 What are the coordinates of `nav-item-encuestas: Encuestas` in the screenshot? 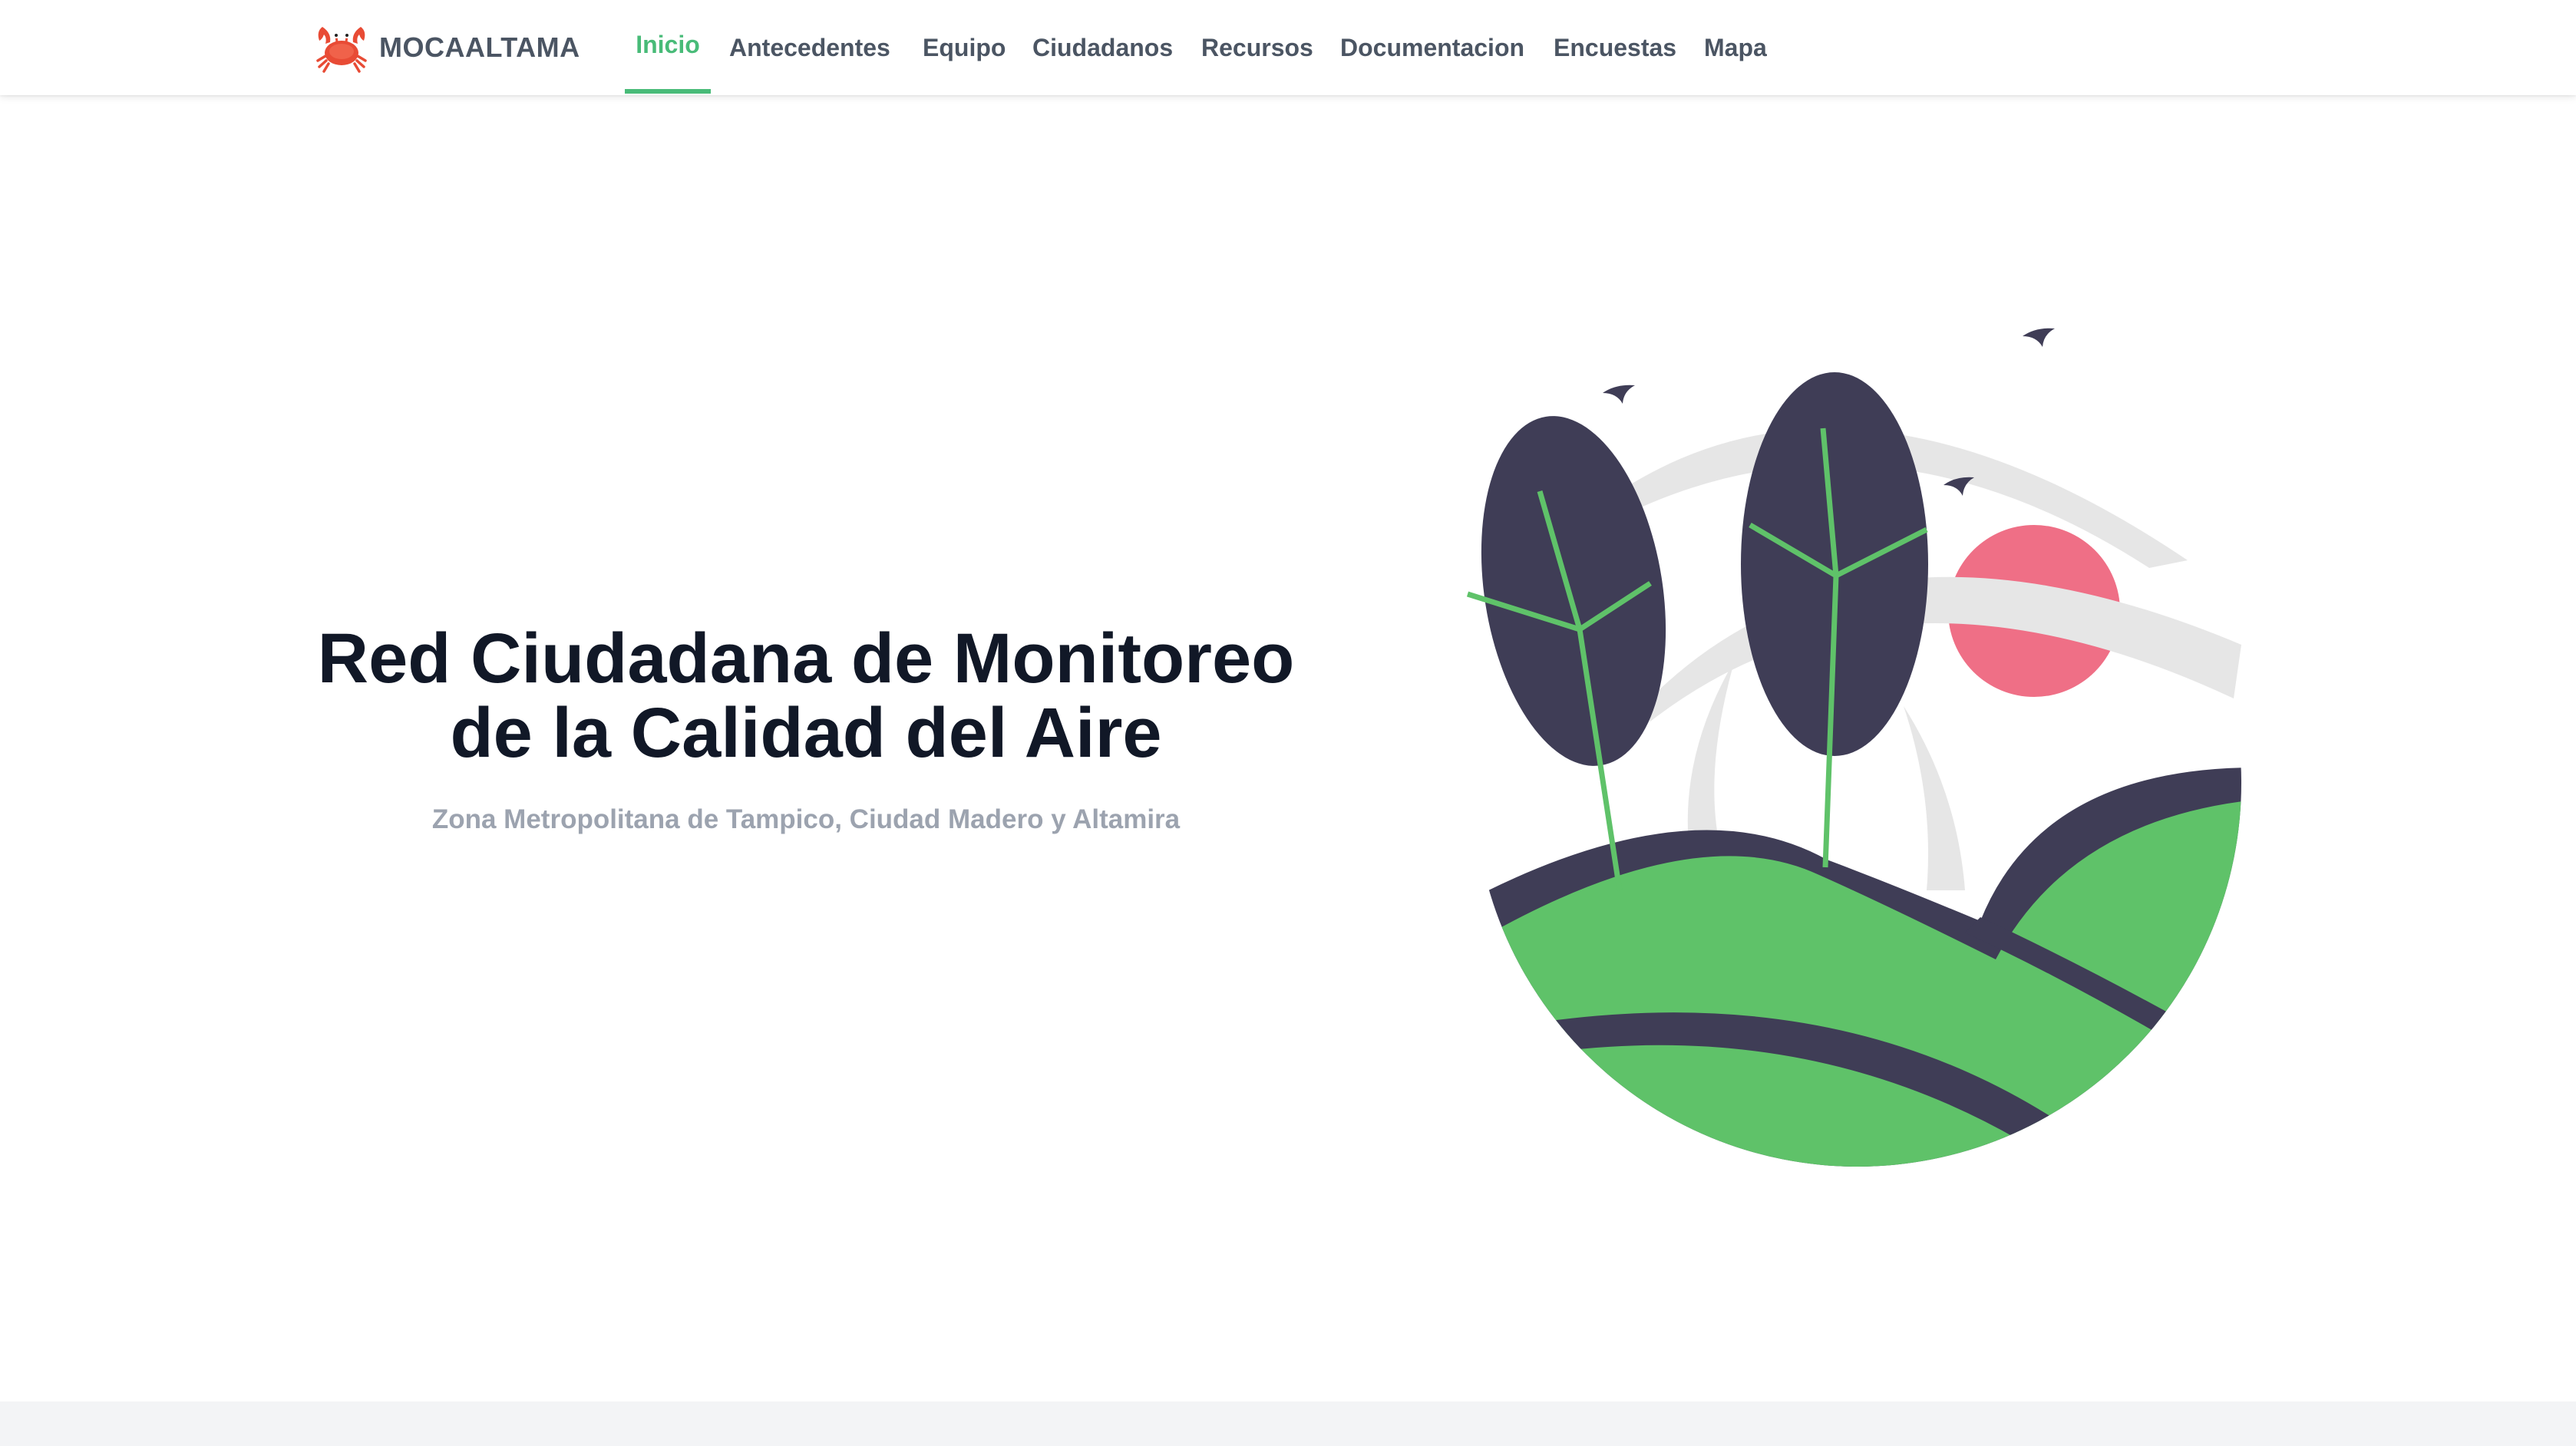 It's located at (1615, 48).